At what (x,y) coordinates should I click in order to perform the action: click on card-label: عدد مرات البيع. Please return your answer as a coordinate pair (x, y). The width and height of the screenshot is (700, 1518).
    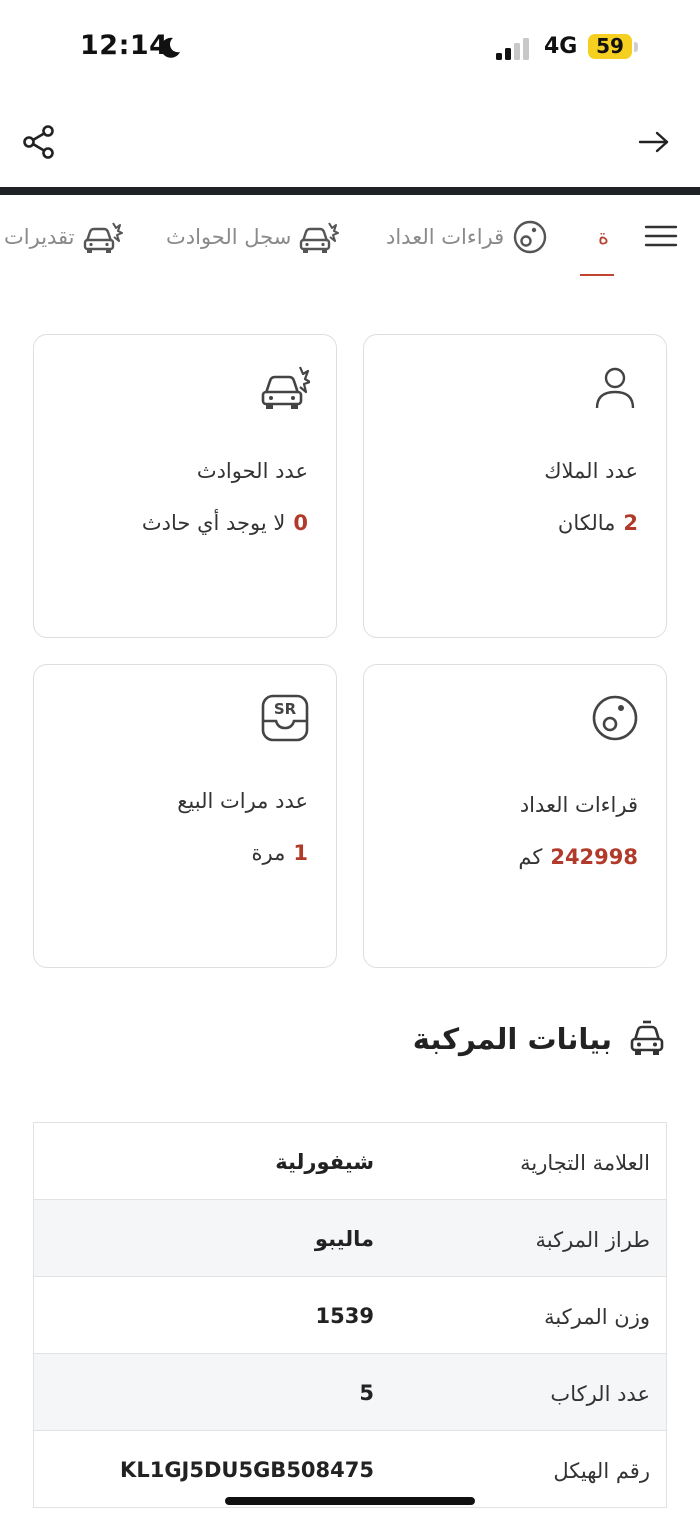
    Looking at the image, I should click on (242, 801).